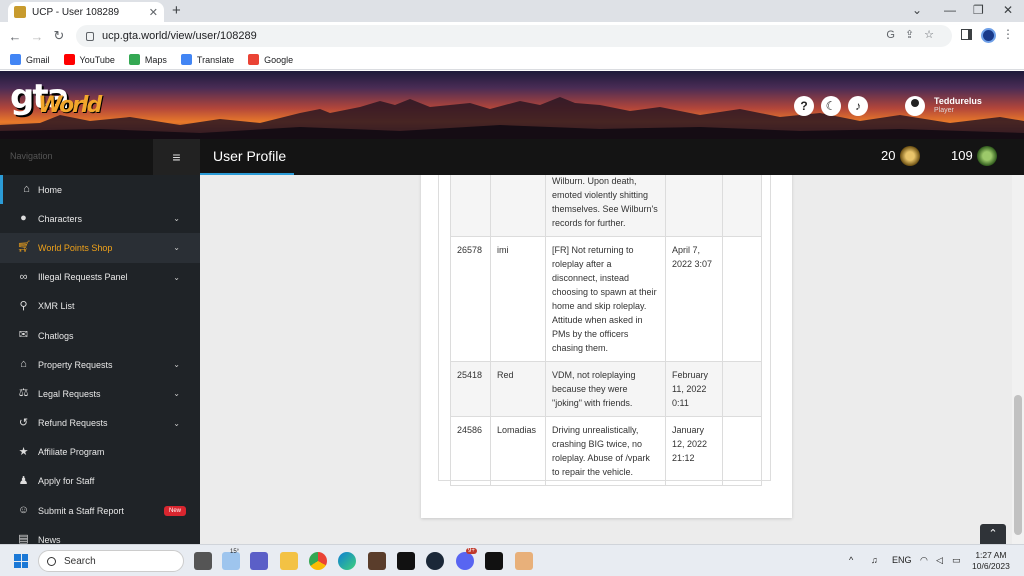 Image resolution: width=1024 pixels, height=576 pixels. I want to click on tab-search-icon: ⌄, so click(917, 10).